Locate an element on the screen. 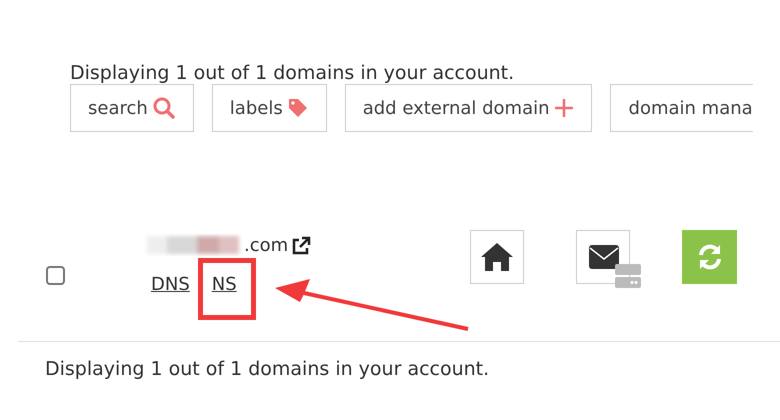 The height and width of the screenshot is (420, 780). server-icon is located at coordinates (628, 276).